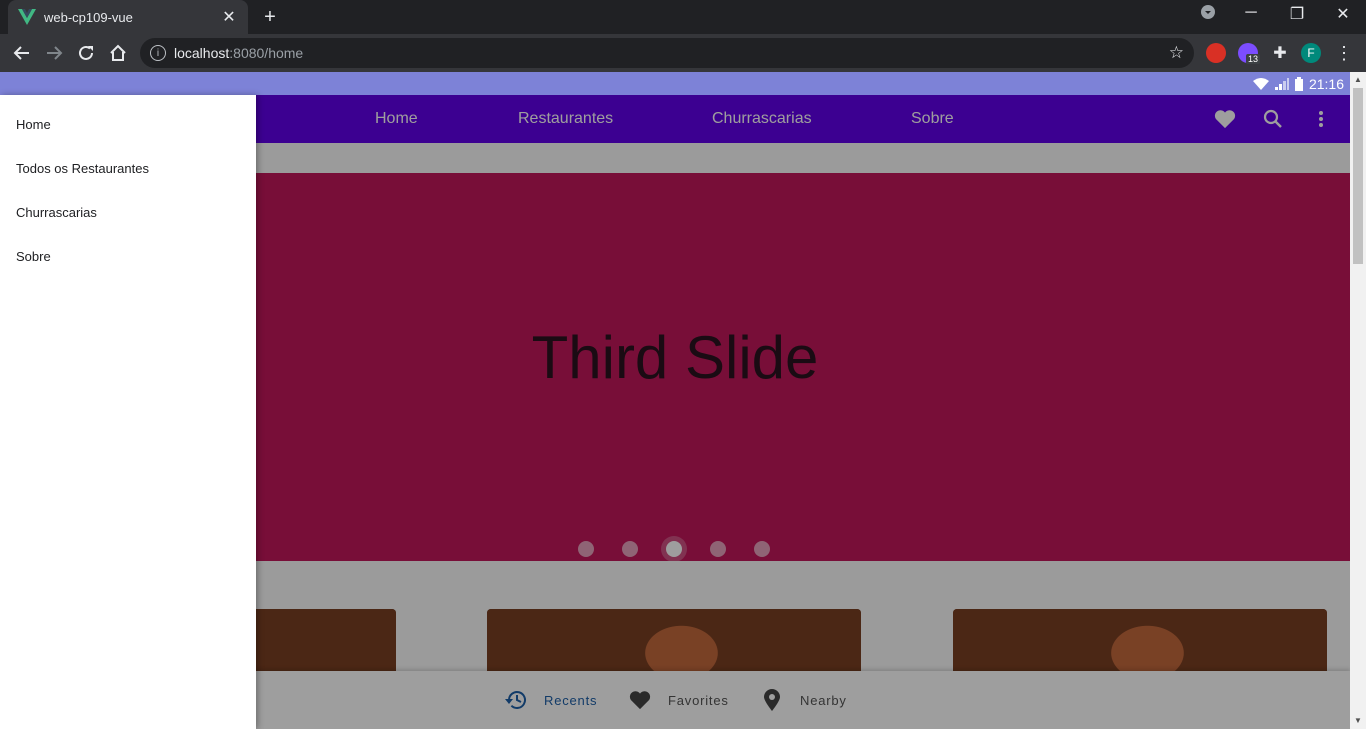 This screenshot has height=729, width=1366. Describe the element at coordinates (202, 53) in the screenshot. I see `url-host: localhost` at that location.